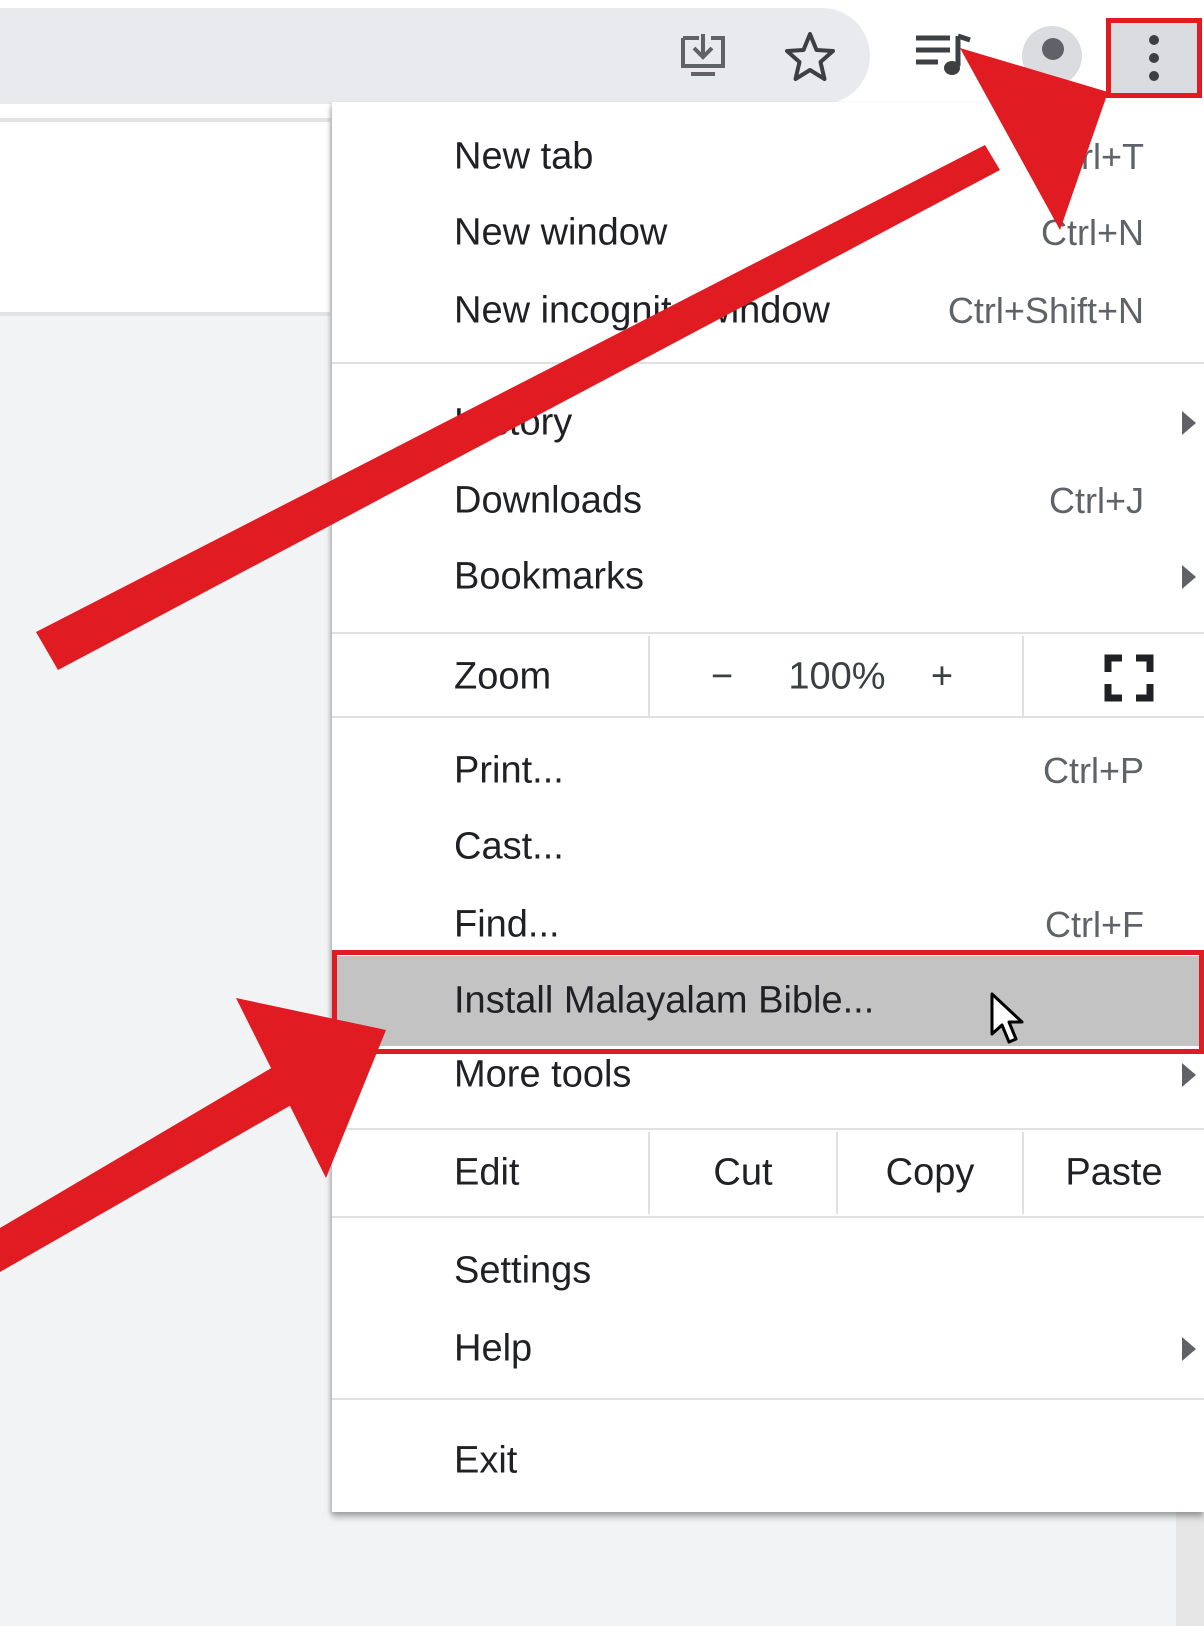 Image resolution: width=1204 pixels, height=1626 pixels. I want to click on mouse-pointer-icon, so click(1007, 1018).